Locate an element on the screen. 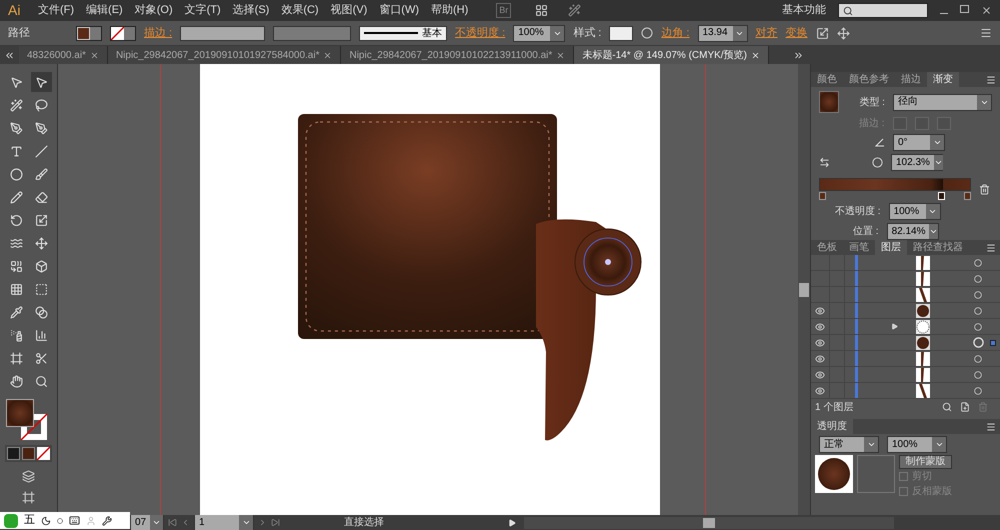 This screenshot has width=1000, height=530. invert-mask-checkbox is located at coordinates (903, 491).